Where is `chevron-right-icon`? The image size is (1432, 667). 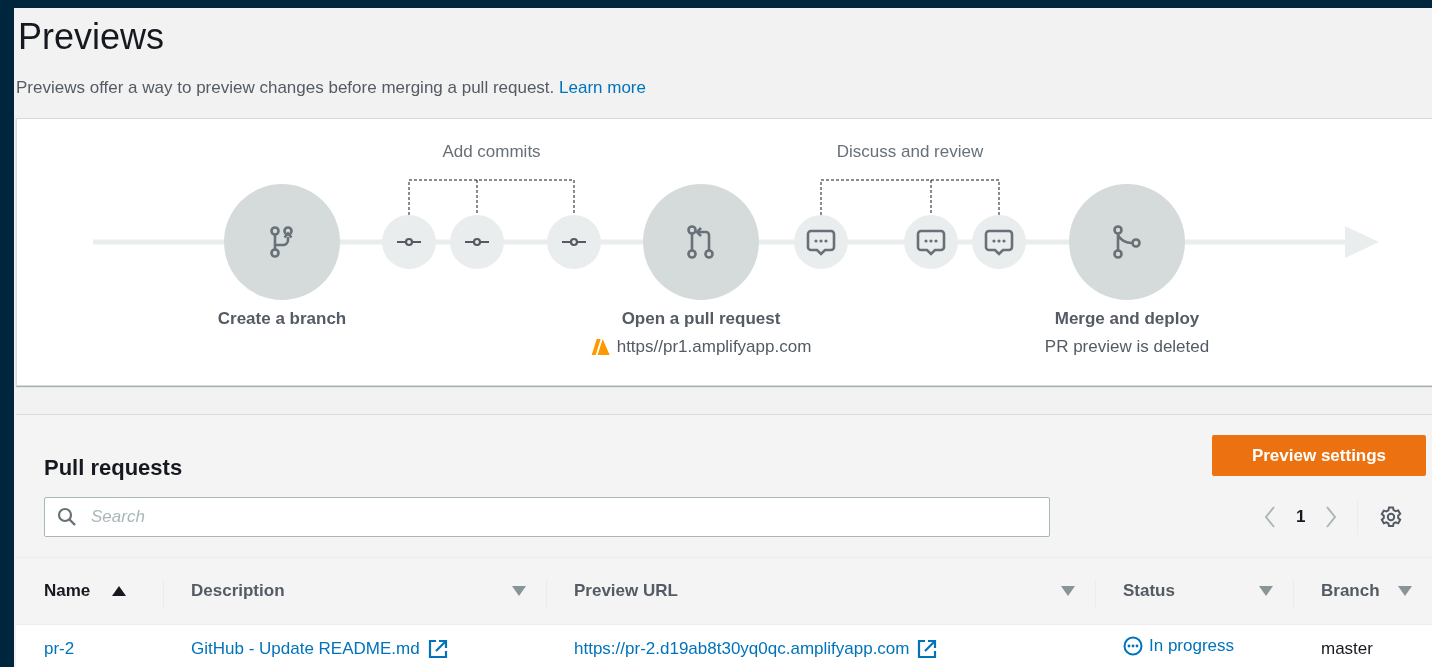 chevron-right-icon is located at coordinates (1331, 516).